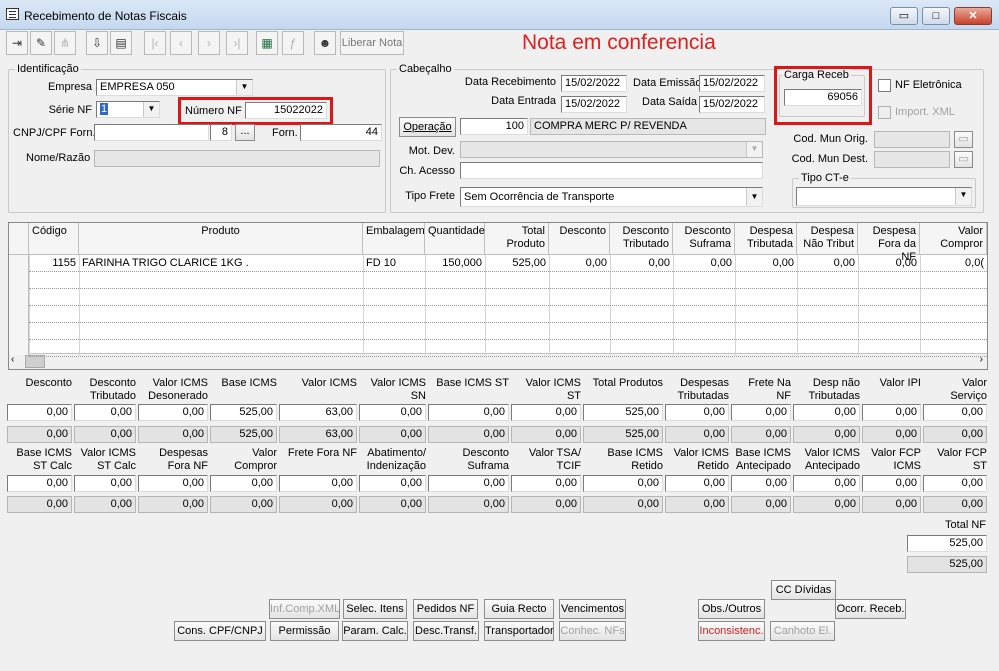  What do you see at coordinates (446, 631) in the screenshot?
I see `desc-transf-button: Desc.Transf.` at bounding box center [446, 631].